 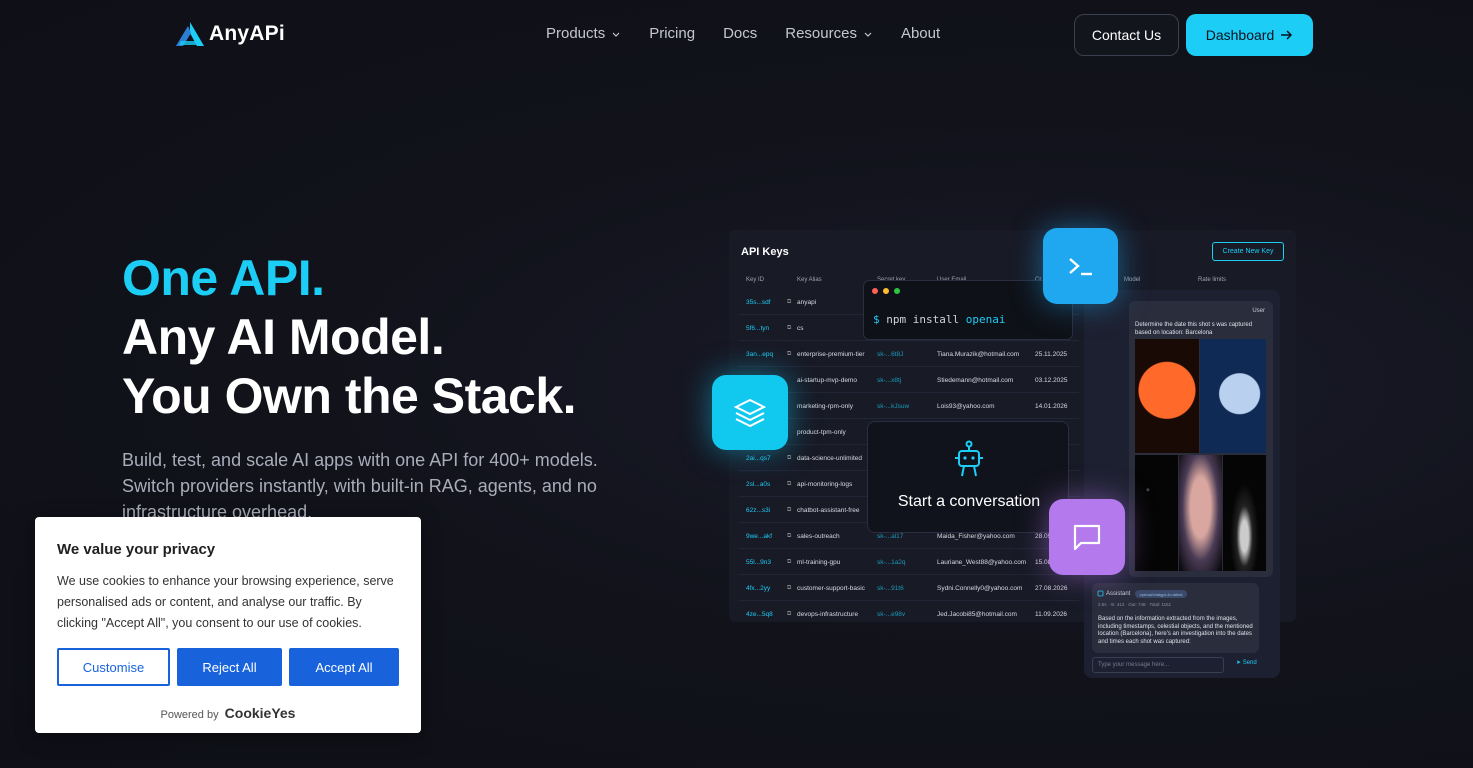 I want to click on nav-products: Products, so click(x=583, y=33).